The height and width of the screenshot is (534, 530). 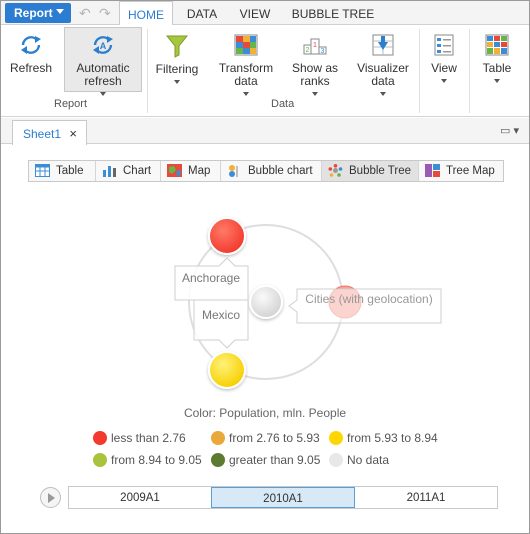 I want to click on table-label: Table, so click(x=497, y=68).